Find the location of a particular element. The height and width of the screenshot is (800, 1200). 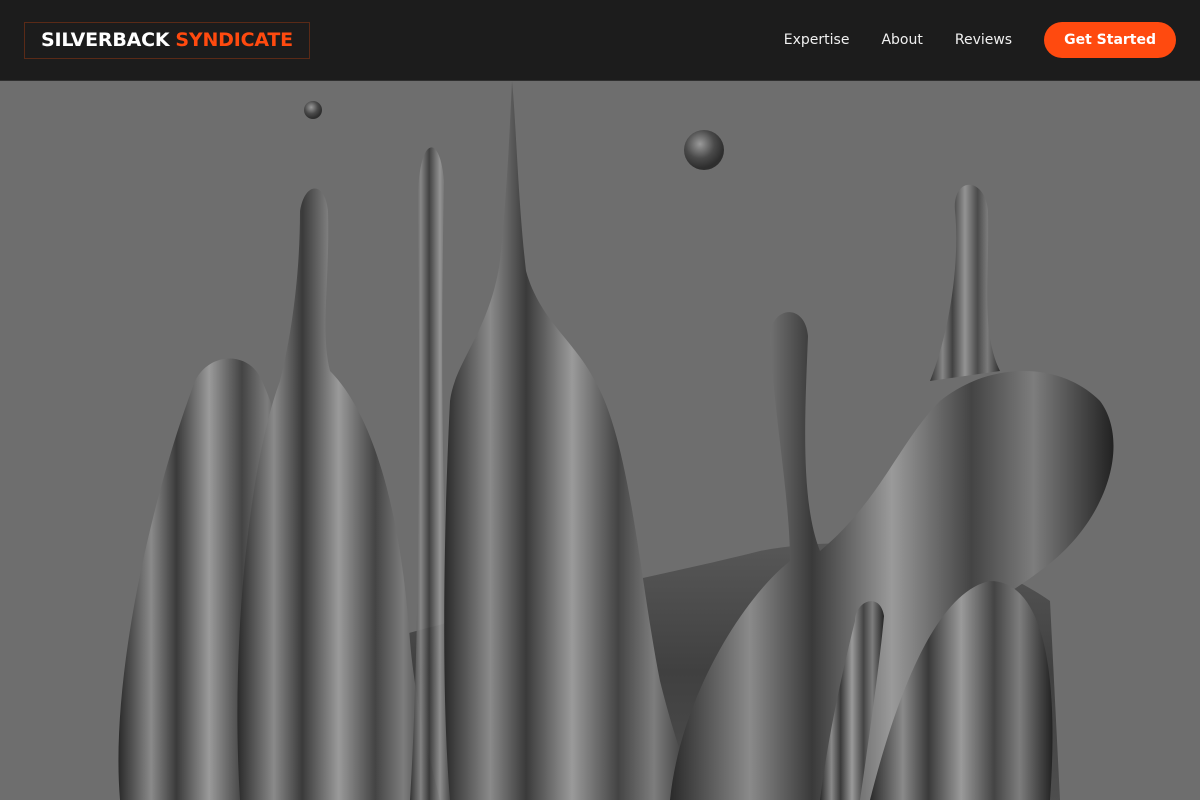

brand-name-primary: SILVERBACK is located at coordinates (105, 40).